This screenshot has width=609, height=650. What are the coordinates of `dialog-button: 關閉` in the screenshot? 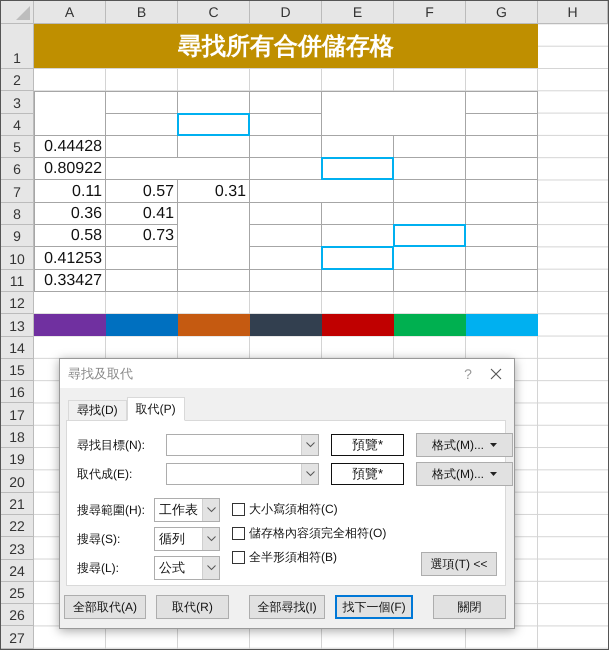 It's located at (469, 607).